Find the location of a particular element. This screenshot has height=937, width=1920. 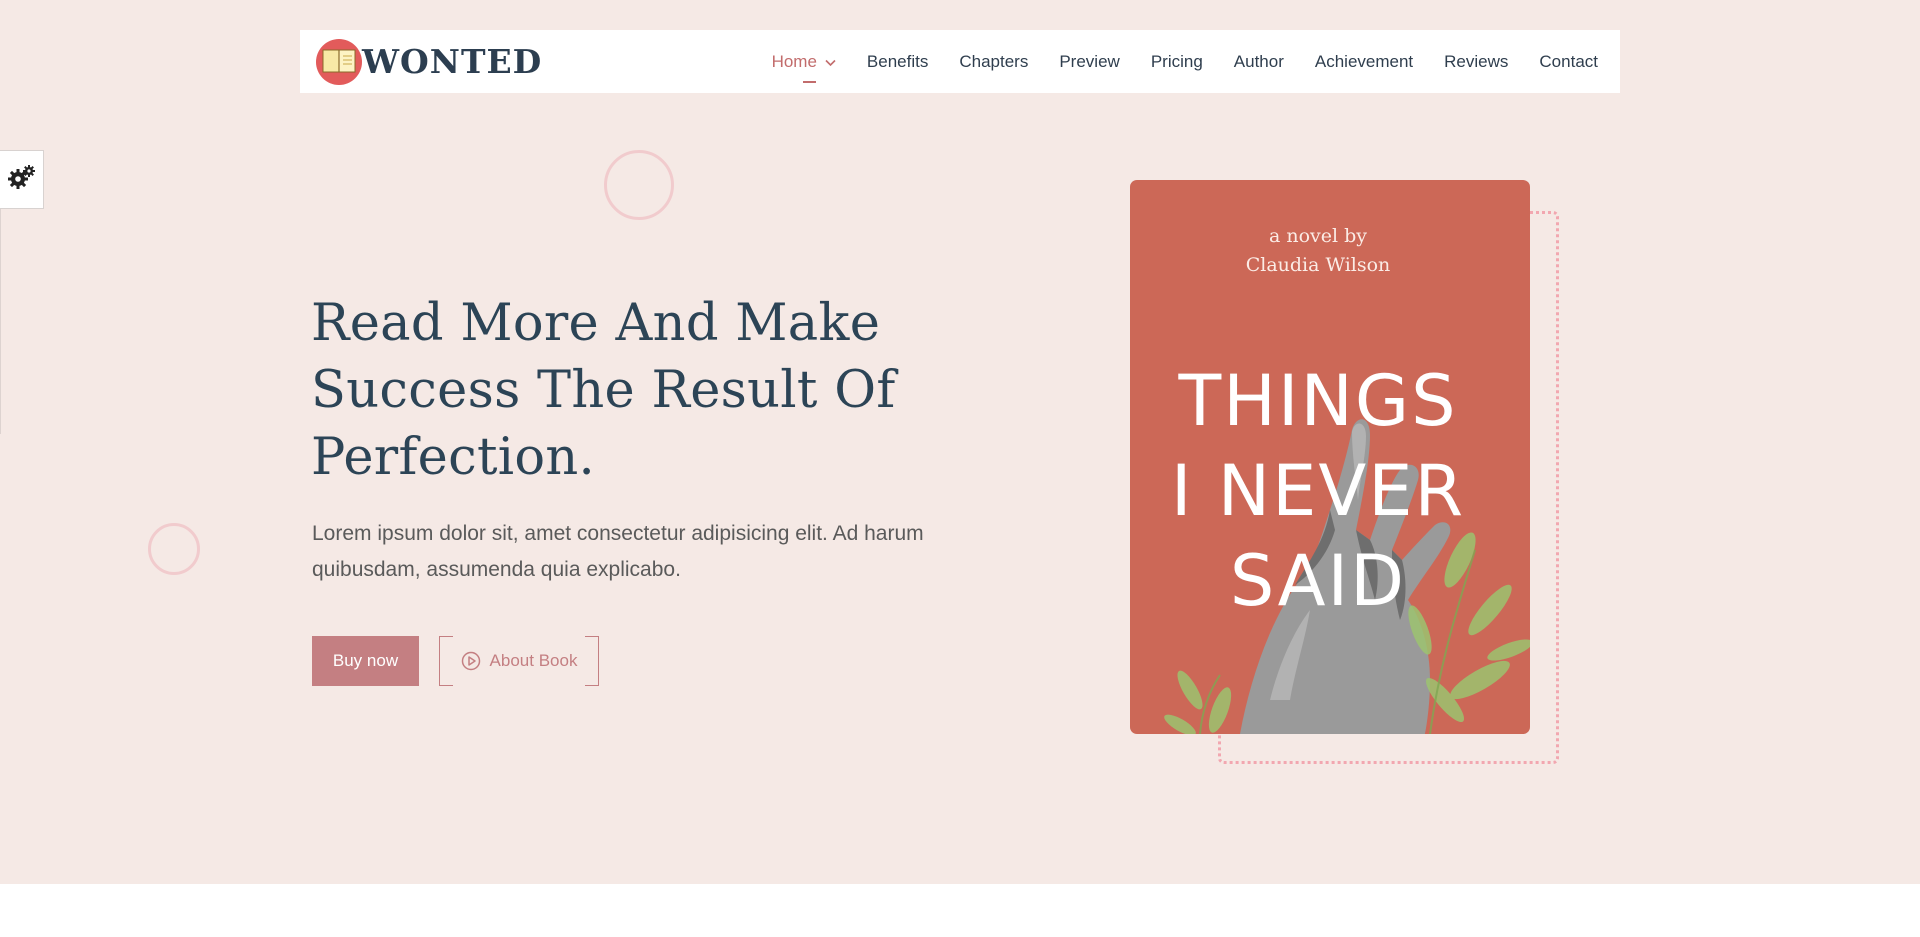

settings-toggle is located at coordinates (22, 179).